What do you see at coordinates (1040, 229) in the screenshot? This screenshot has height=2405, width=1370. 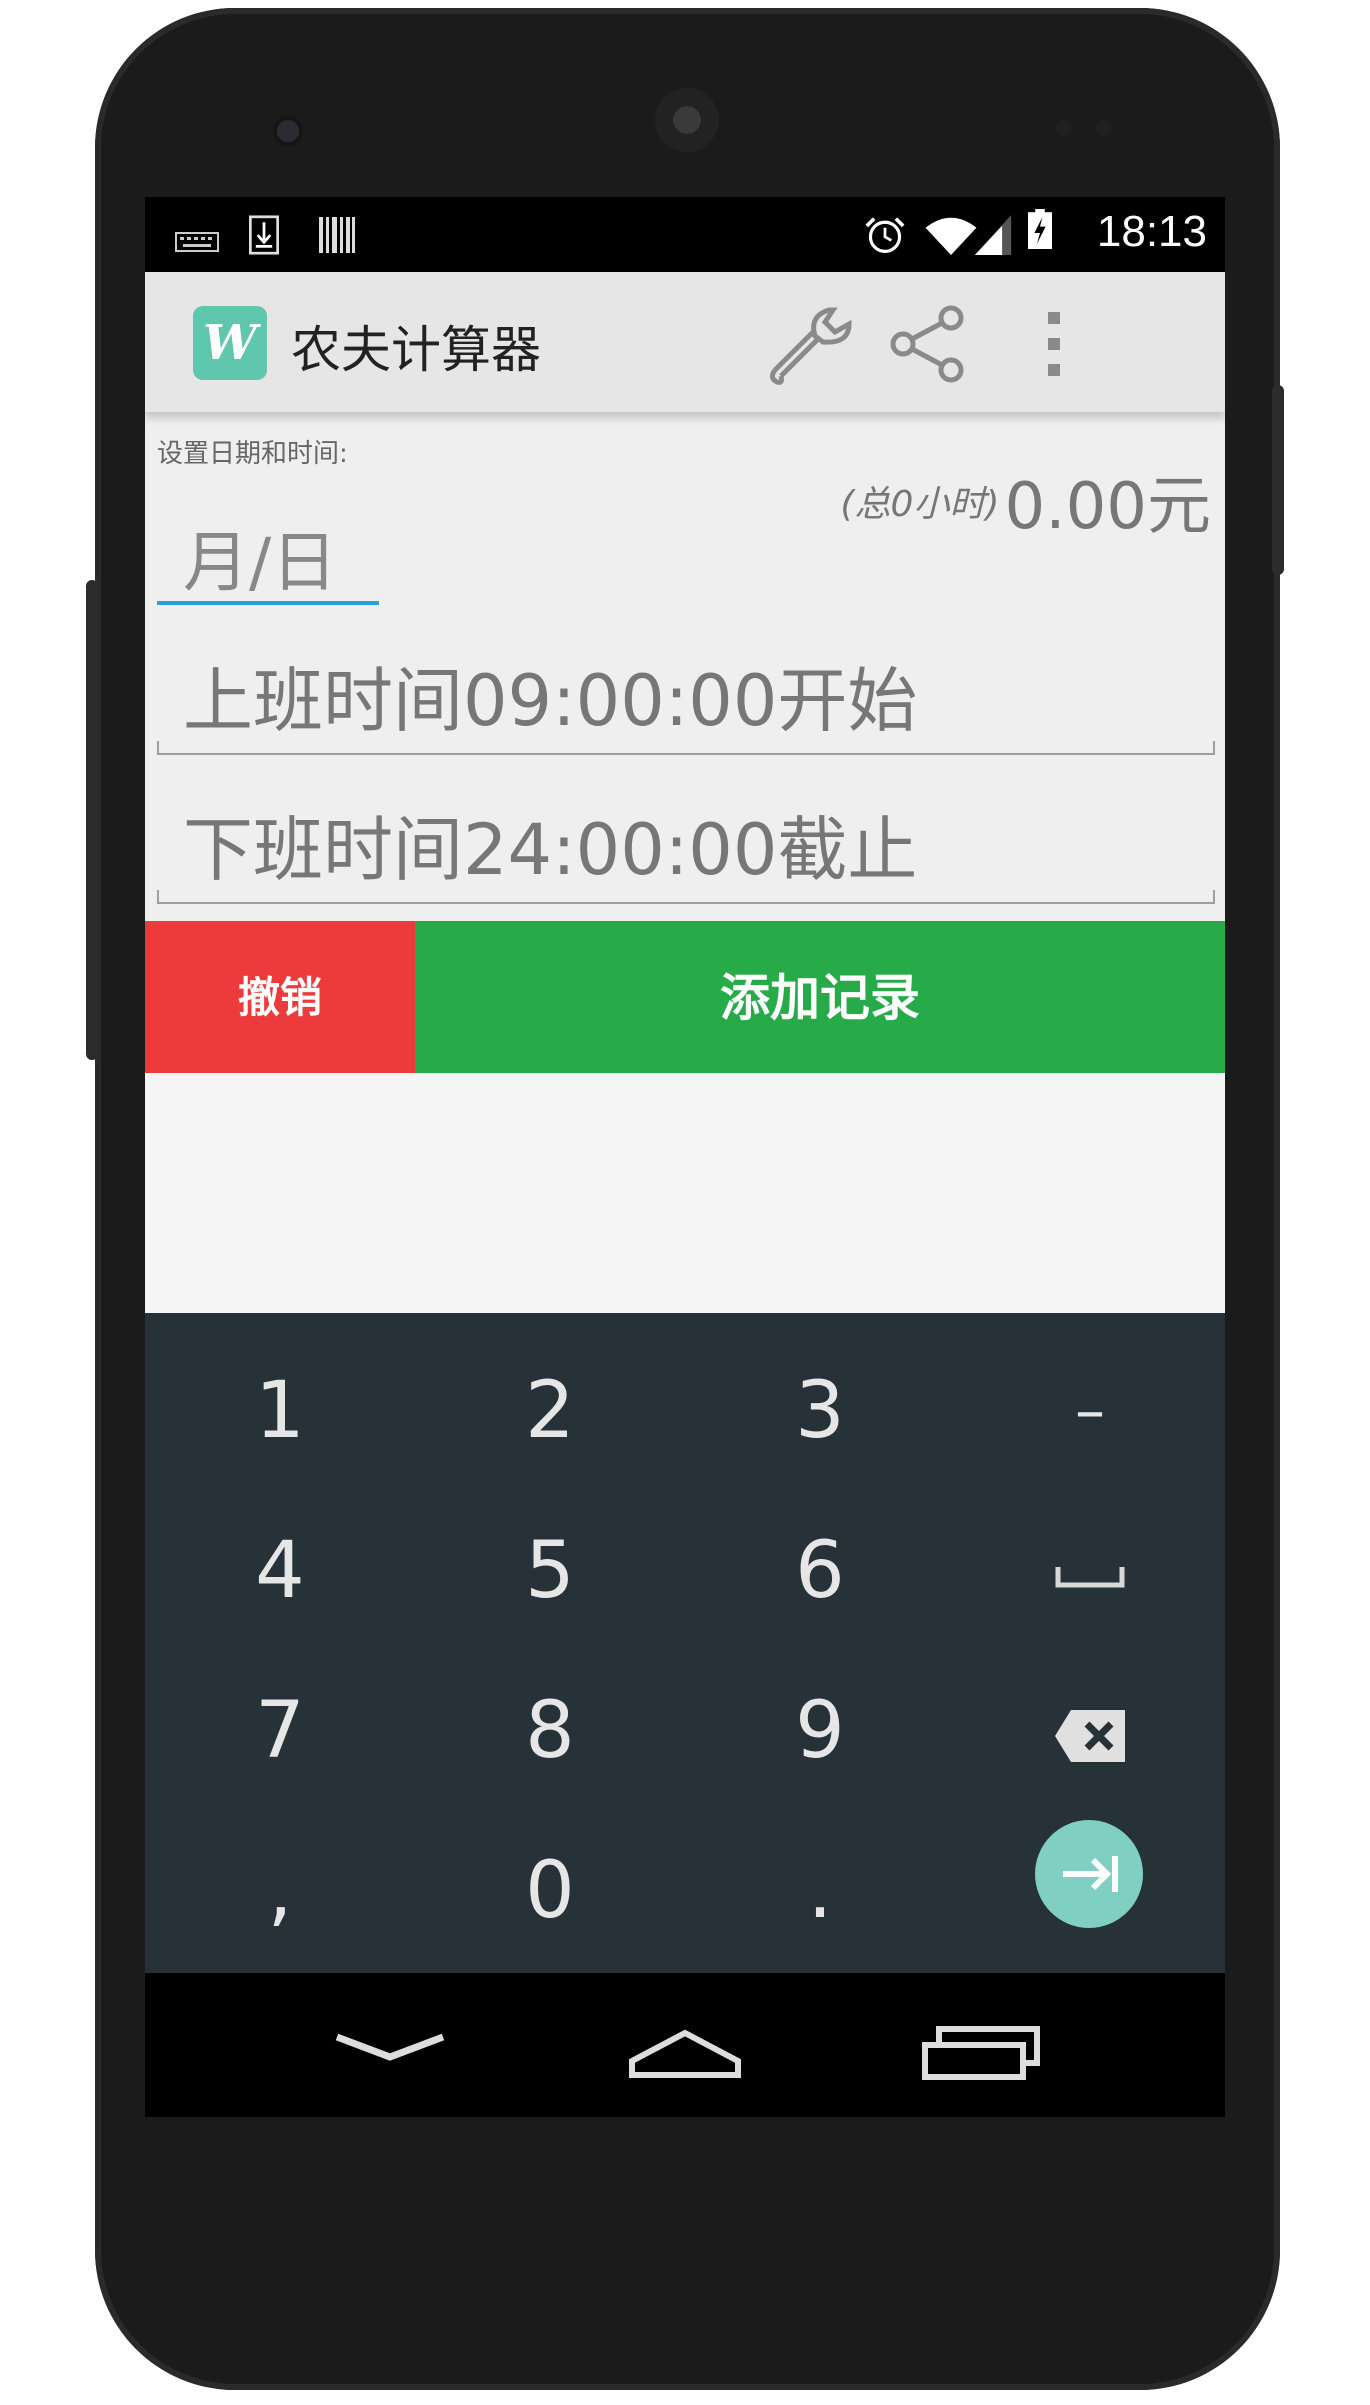 I see `battery-charging-icon` at bounding box center [1040, 229].